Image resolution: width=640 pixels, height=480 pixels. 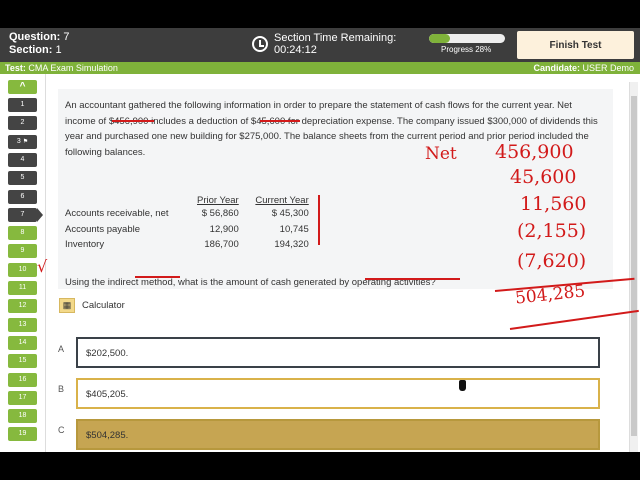 I want to click on option-a: $202,500., so click(x=338, y=352).